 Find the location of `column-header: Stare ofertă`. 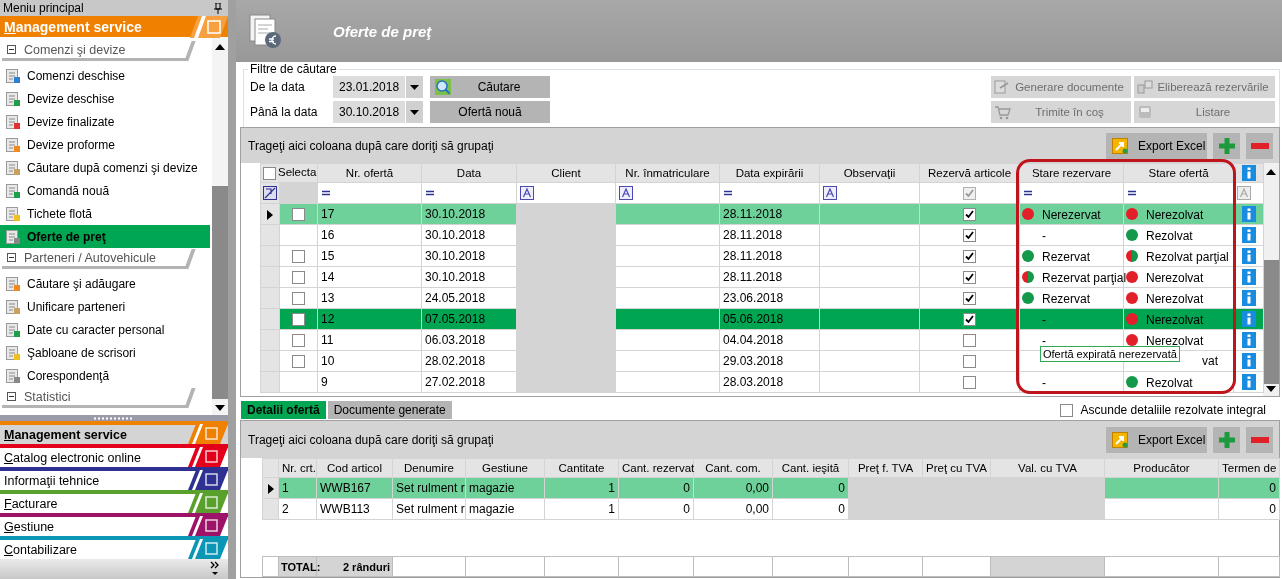

column-header: Stare ofertă is located at coordinates (1178, 173).